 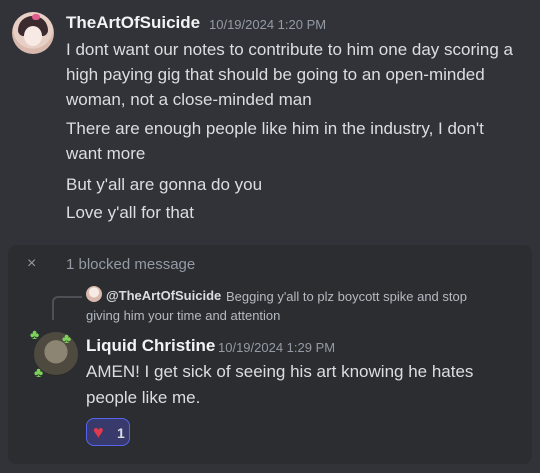 What do you see at coordinates (106, 153) in the screenshot?
I see `message-line: want more` at bounding box center [106, 153].